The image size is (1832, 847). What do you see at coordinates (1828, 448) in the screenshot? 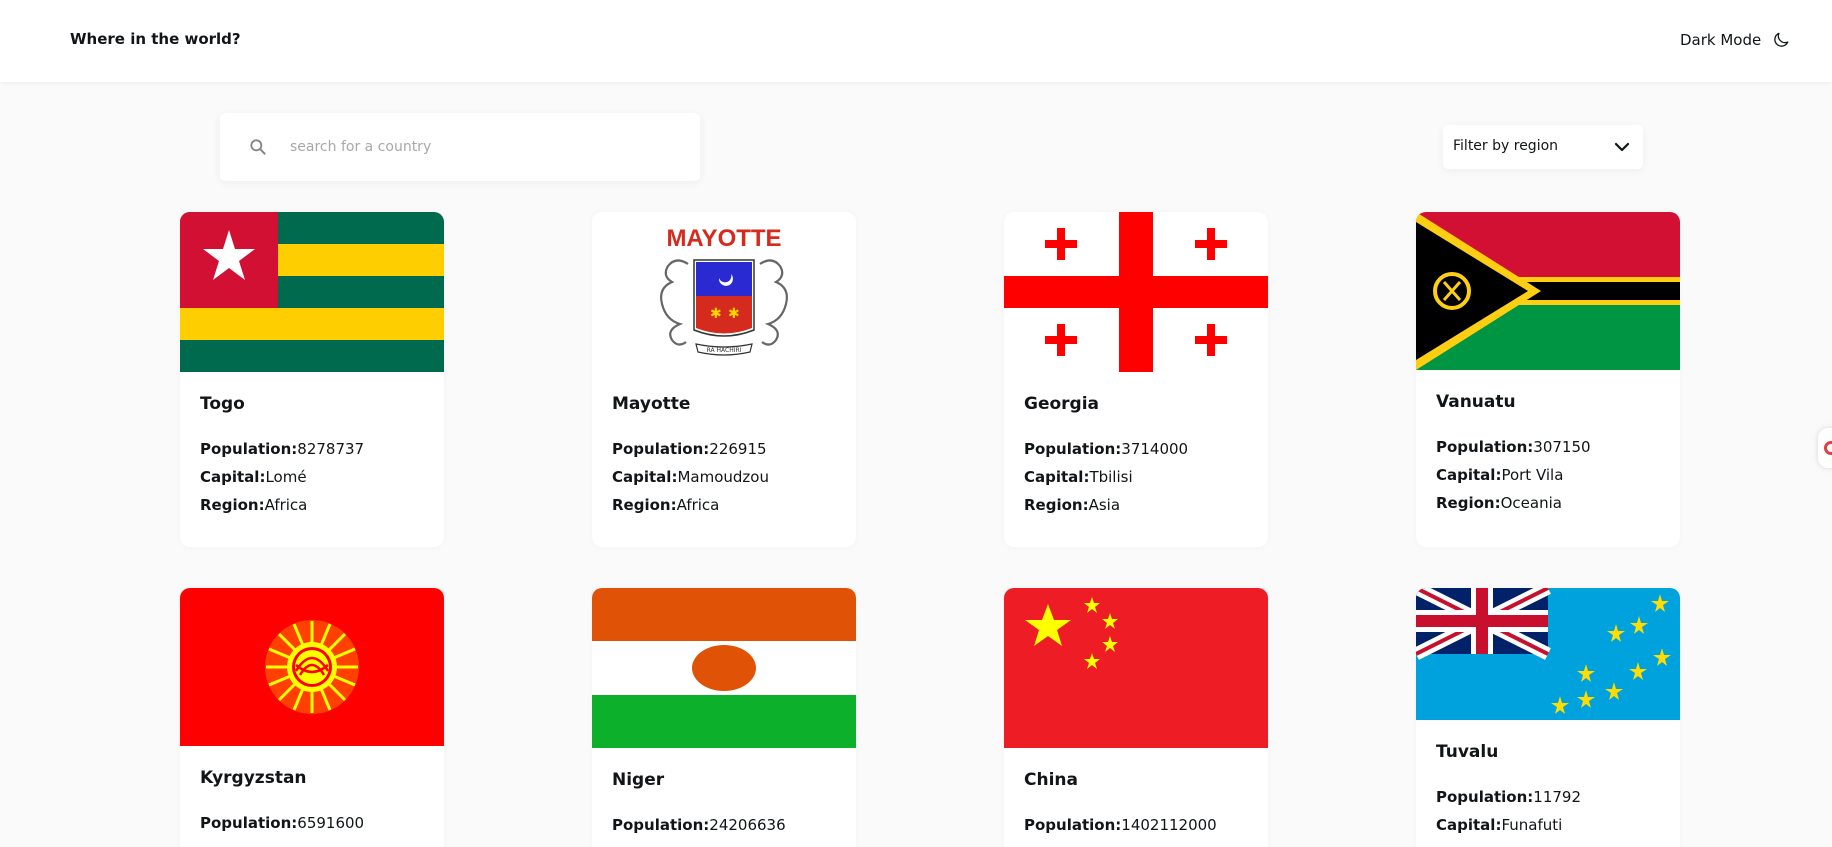
I see `extension-icon` at bounding box center [1828, 448].